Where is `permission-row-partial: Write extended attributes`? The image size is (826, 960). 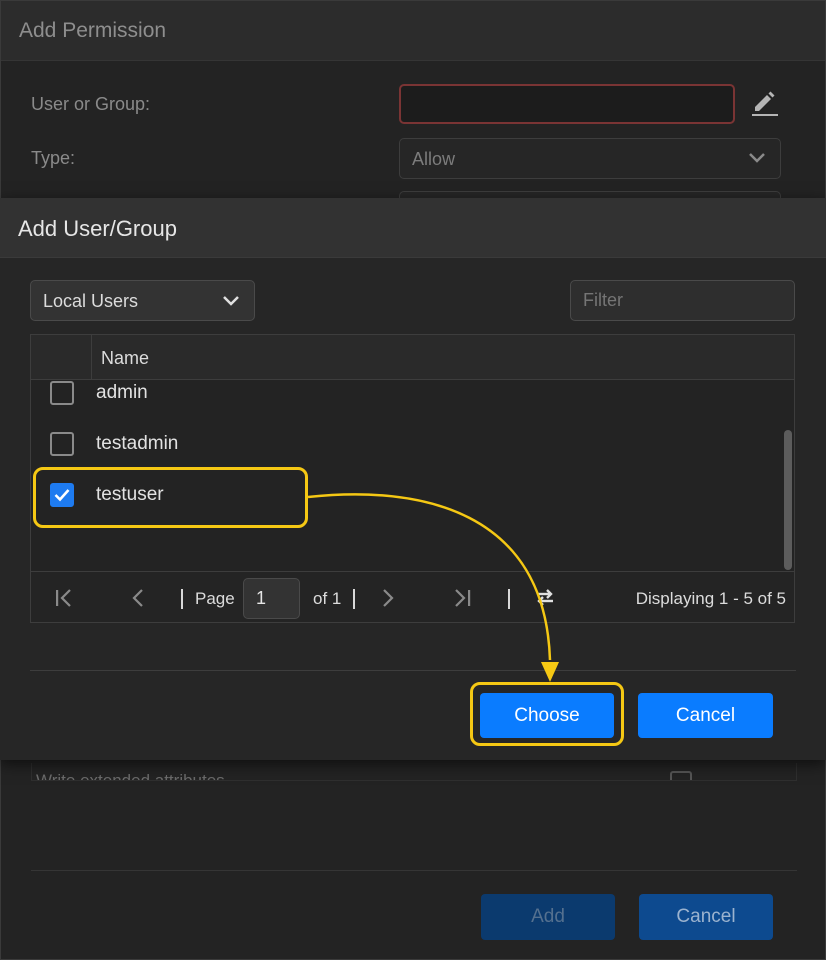
permission-row-partial: Write extended attributes is located at coordinates (414, 772).